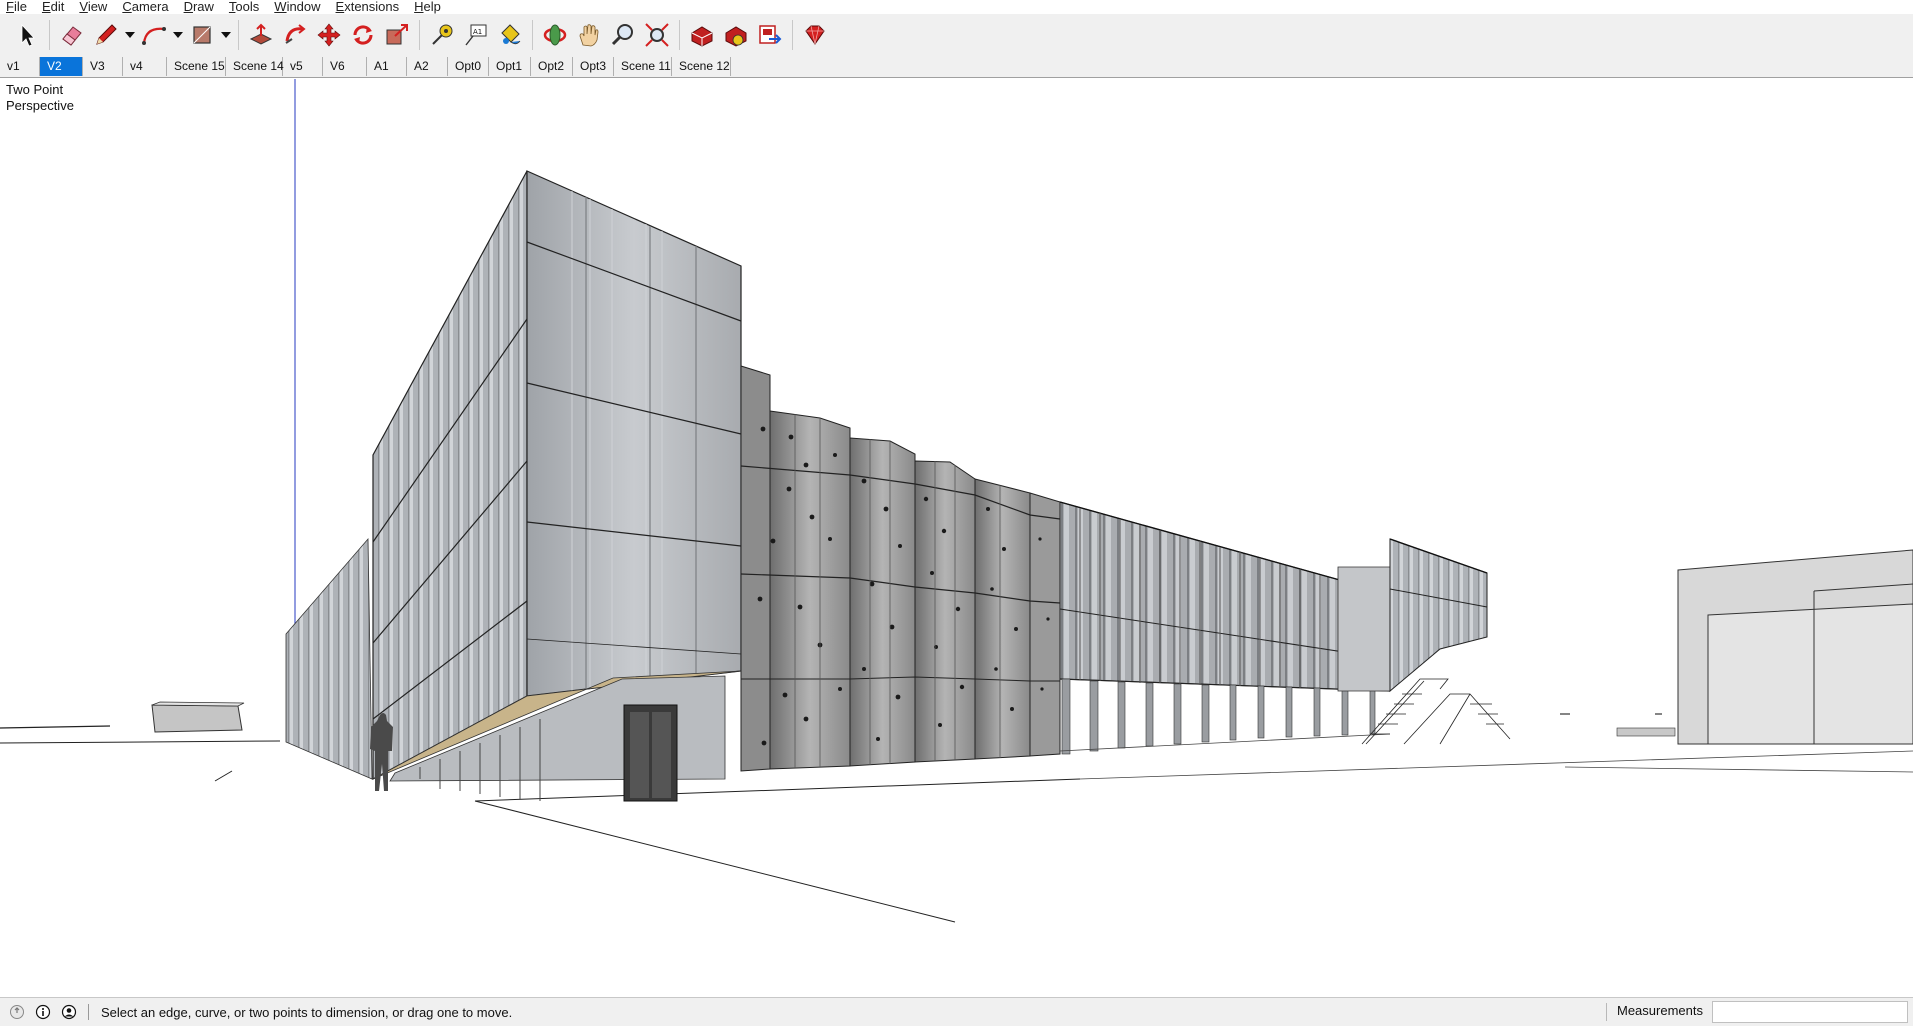 The height and width of the screenshot is (1026, 1913). What do you see at coordinates (303, 66) in the screenshot?
I see `scene-tab: v5` at bounding box center [303, 66].